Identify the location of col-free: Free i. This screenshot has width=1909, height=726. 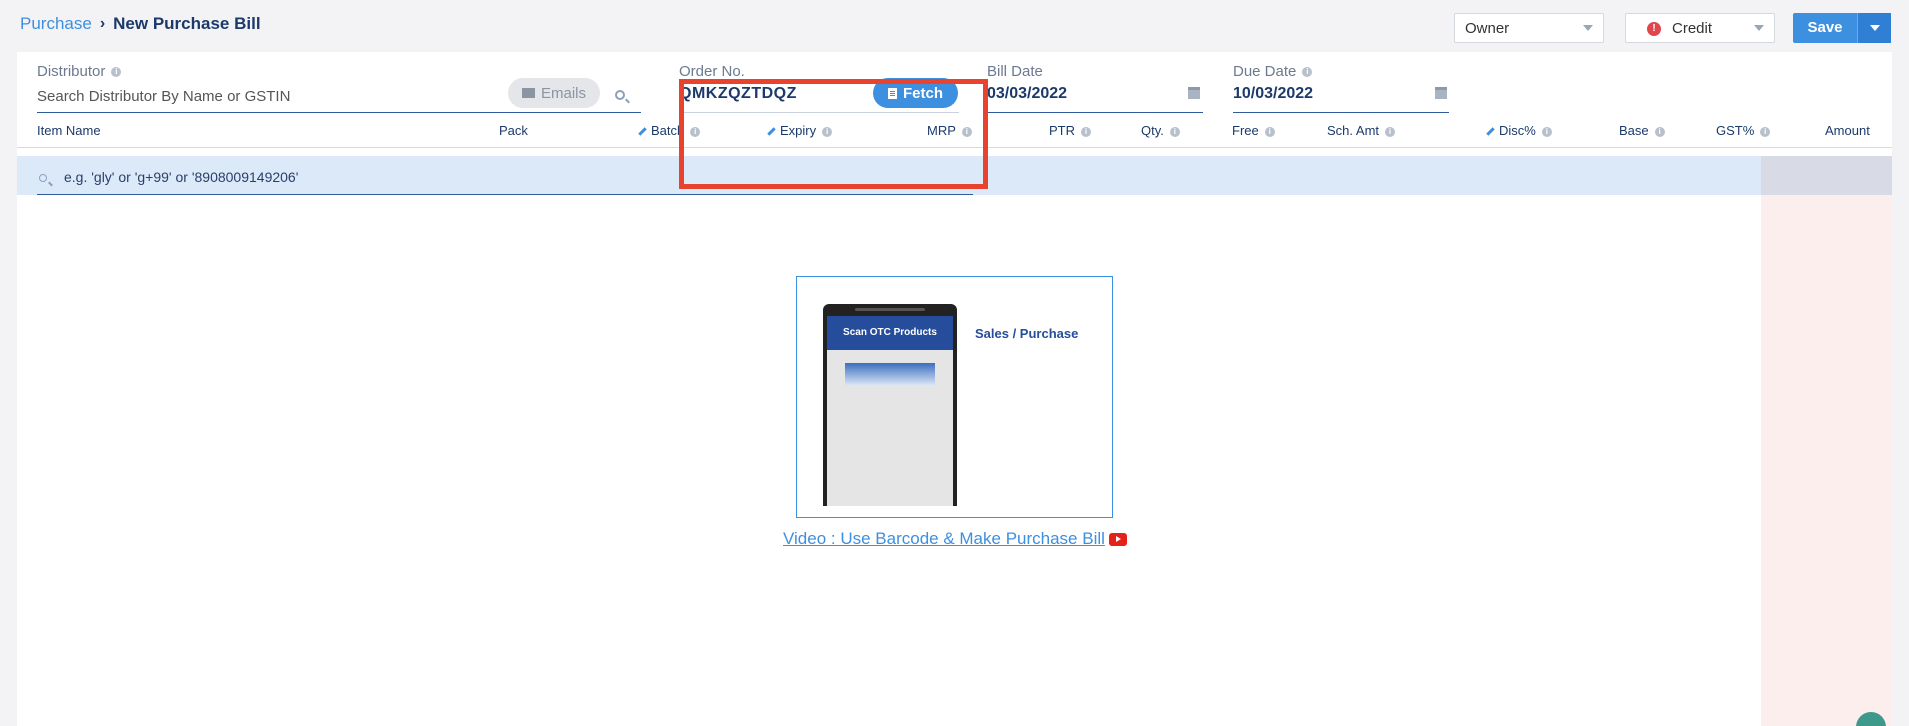
(1253, 130).